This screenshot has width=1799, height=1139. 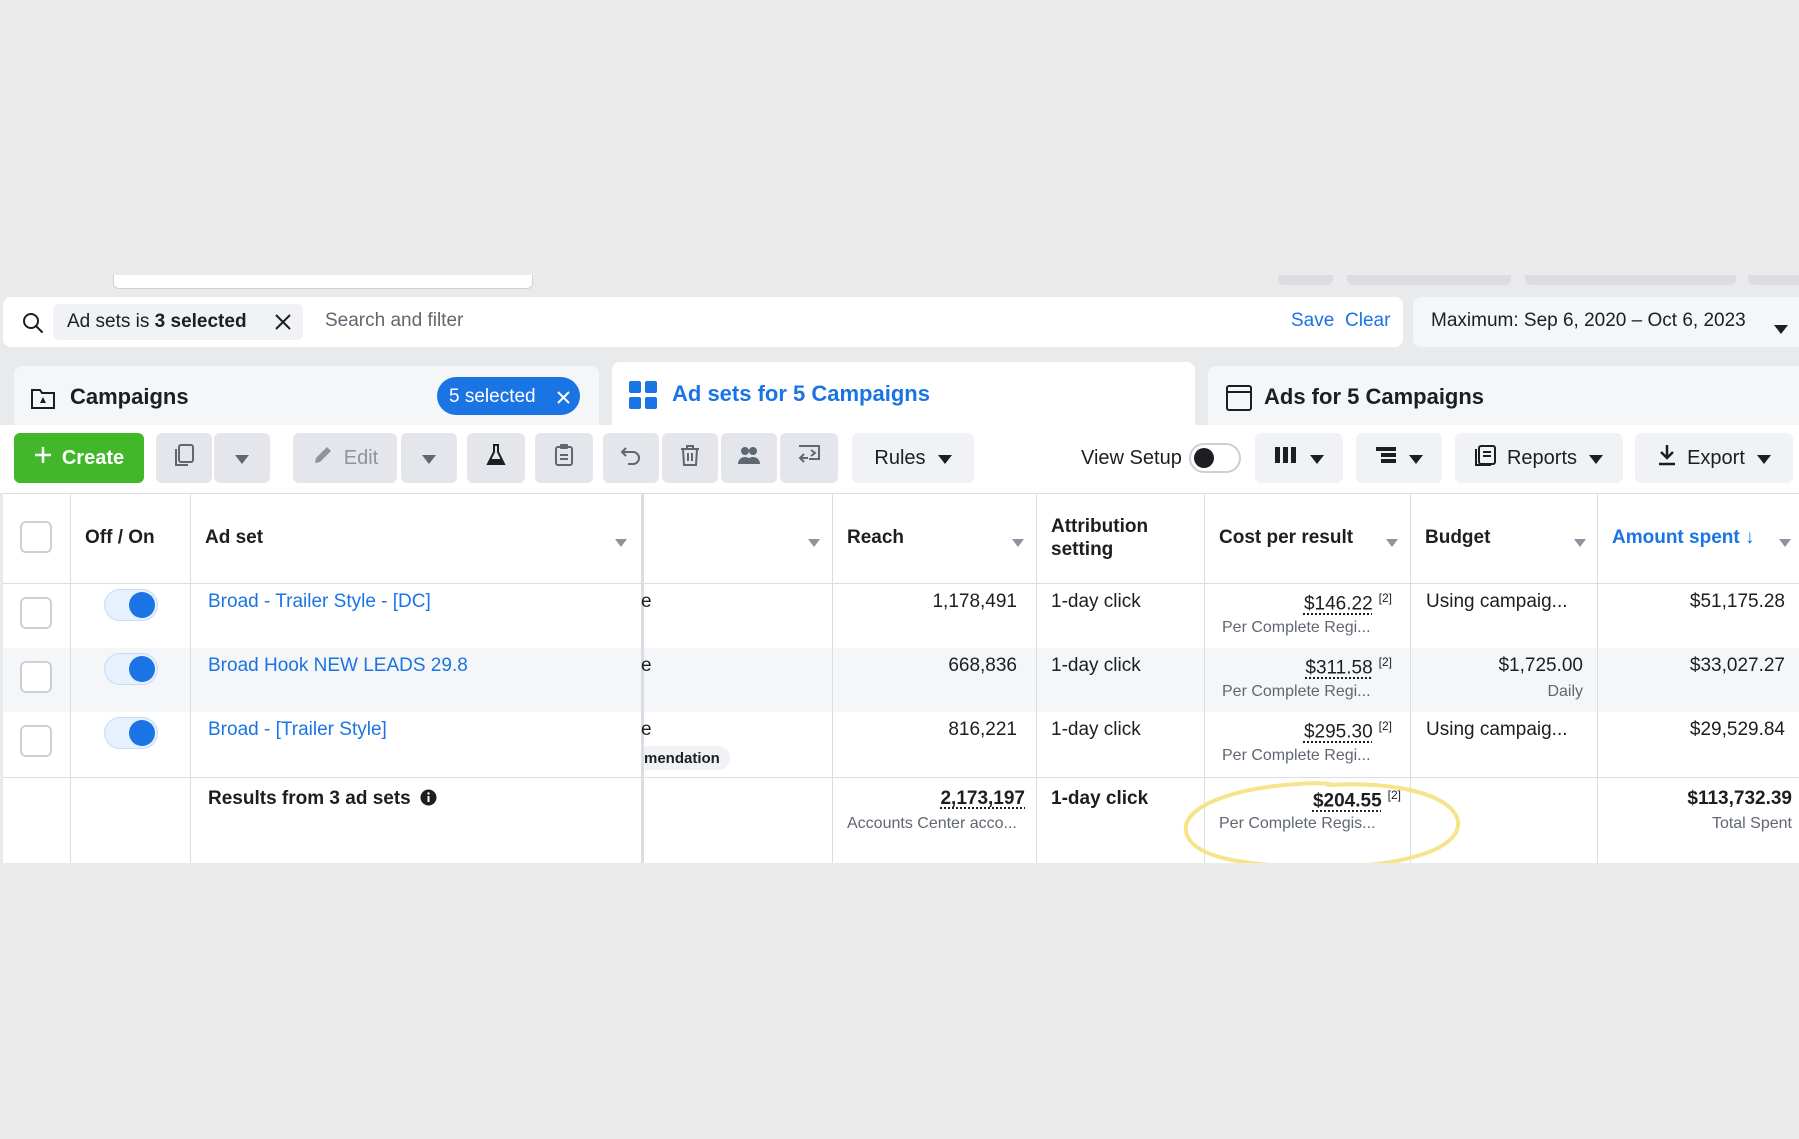 I want to click on columns-button, so click(x=1299, y=458).